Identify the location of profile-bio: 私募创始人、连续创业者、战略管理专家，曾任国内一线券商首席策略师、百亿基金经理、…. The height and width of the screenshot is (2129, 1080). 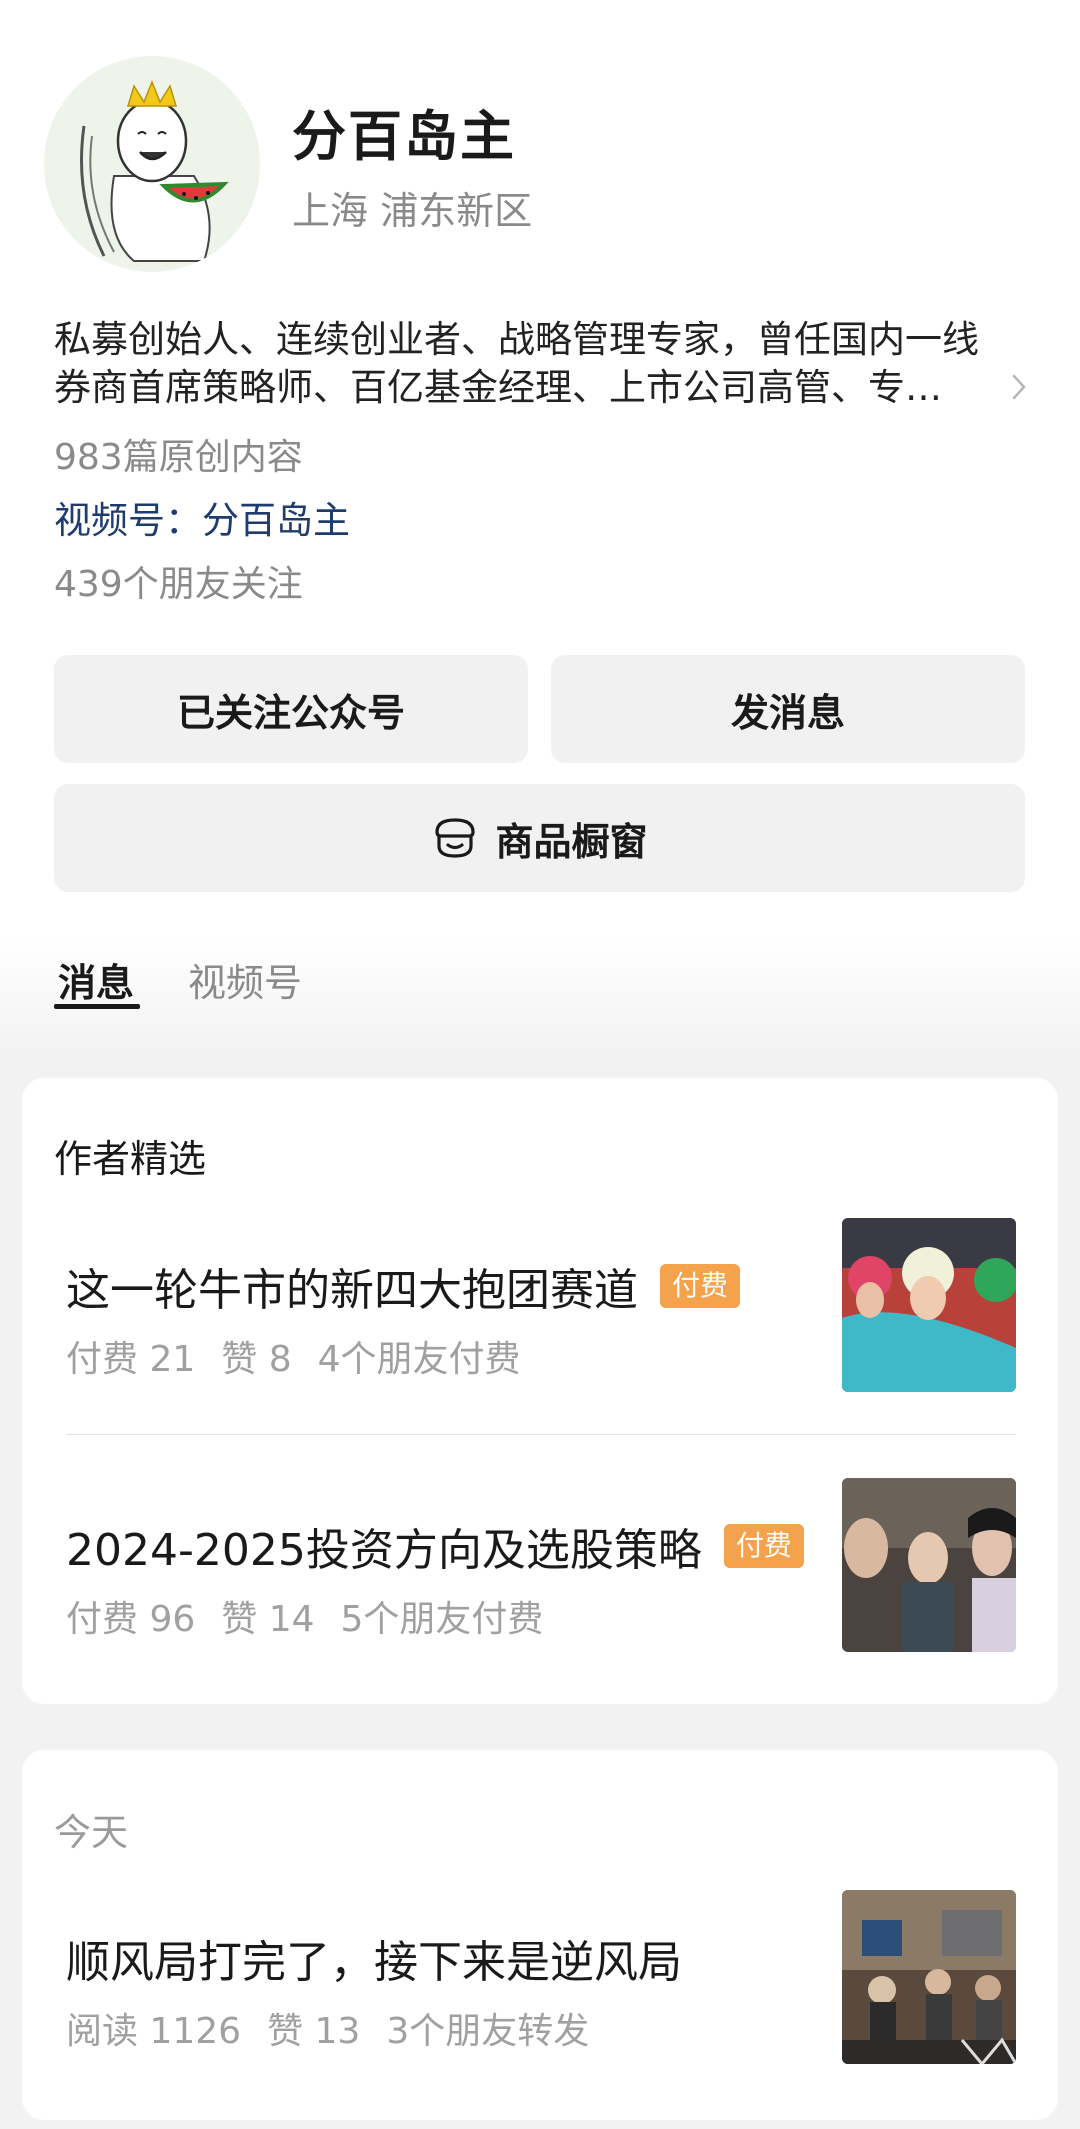
(534, 364).